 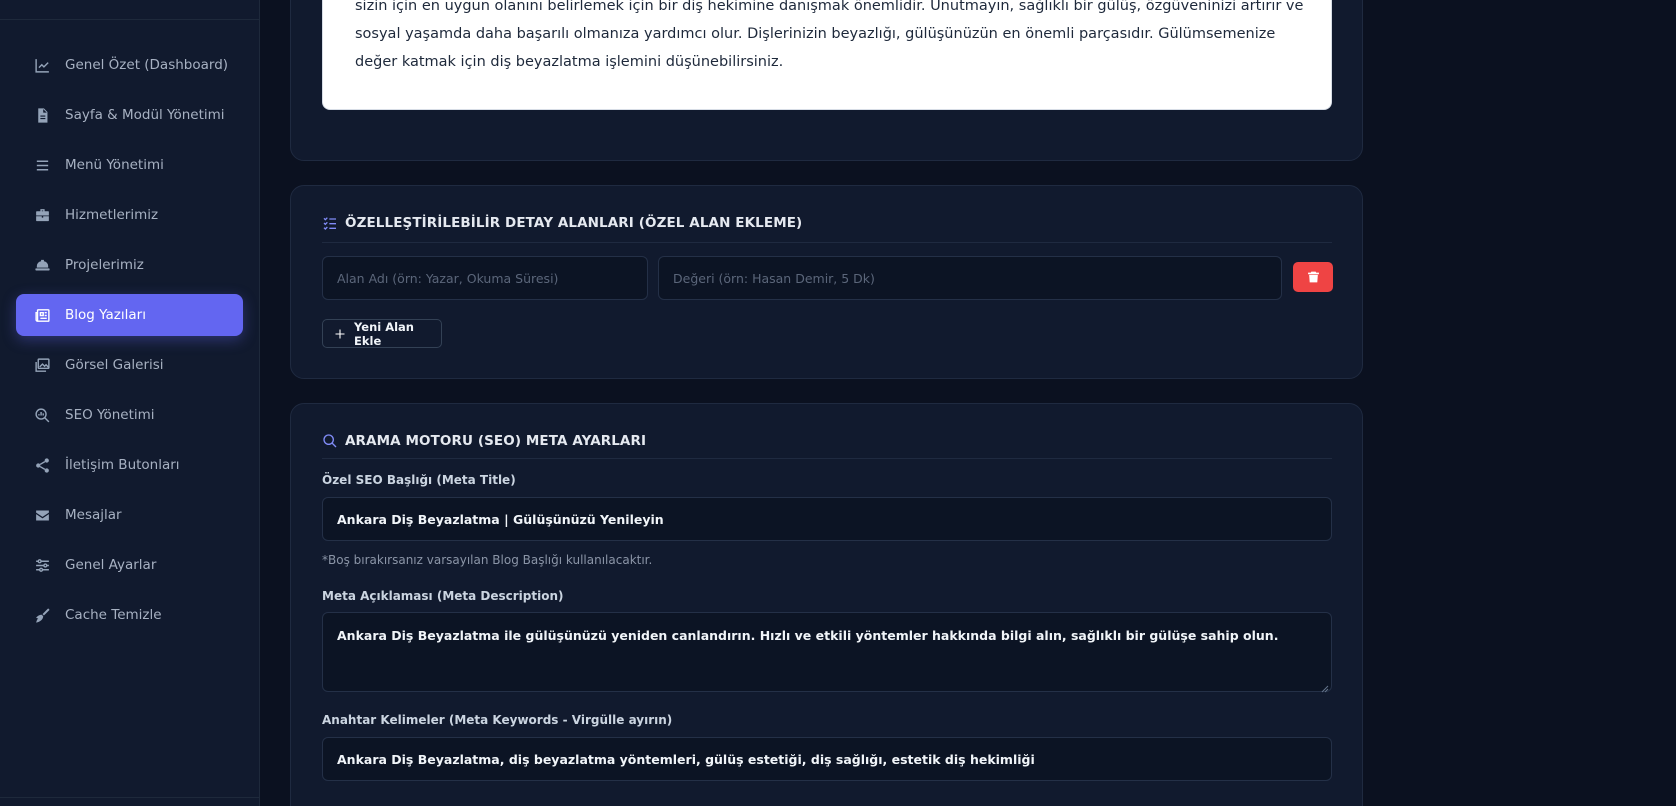 I want to click on bars-icon, so click(x=42, y=165).